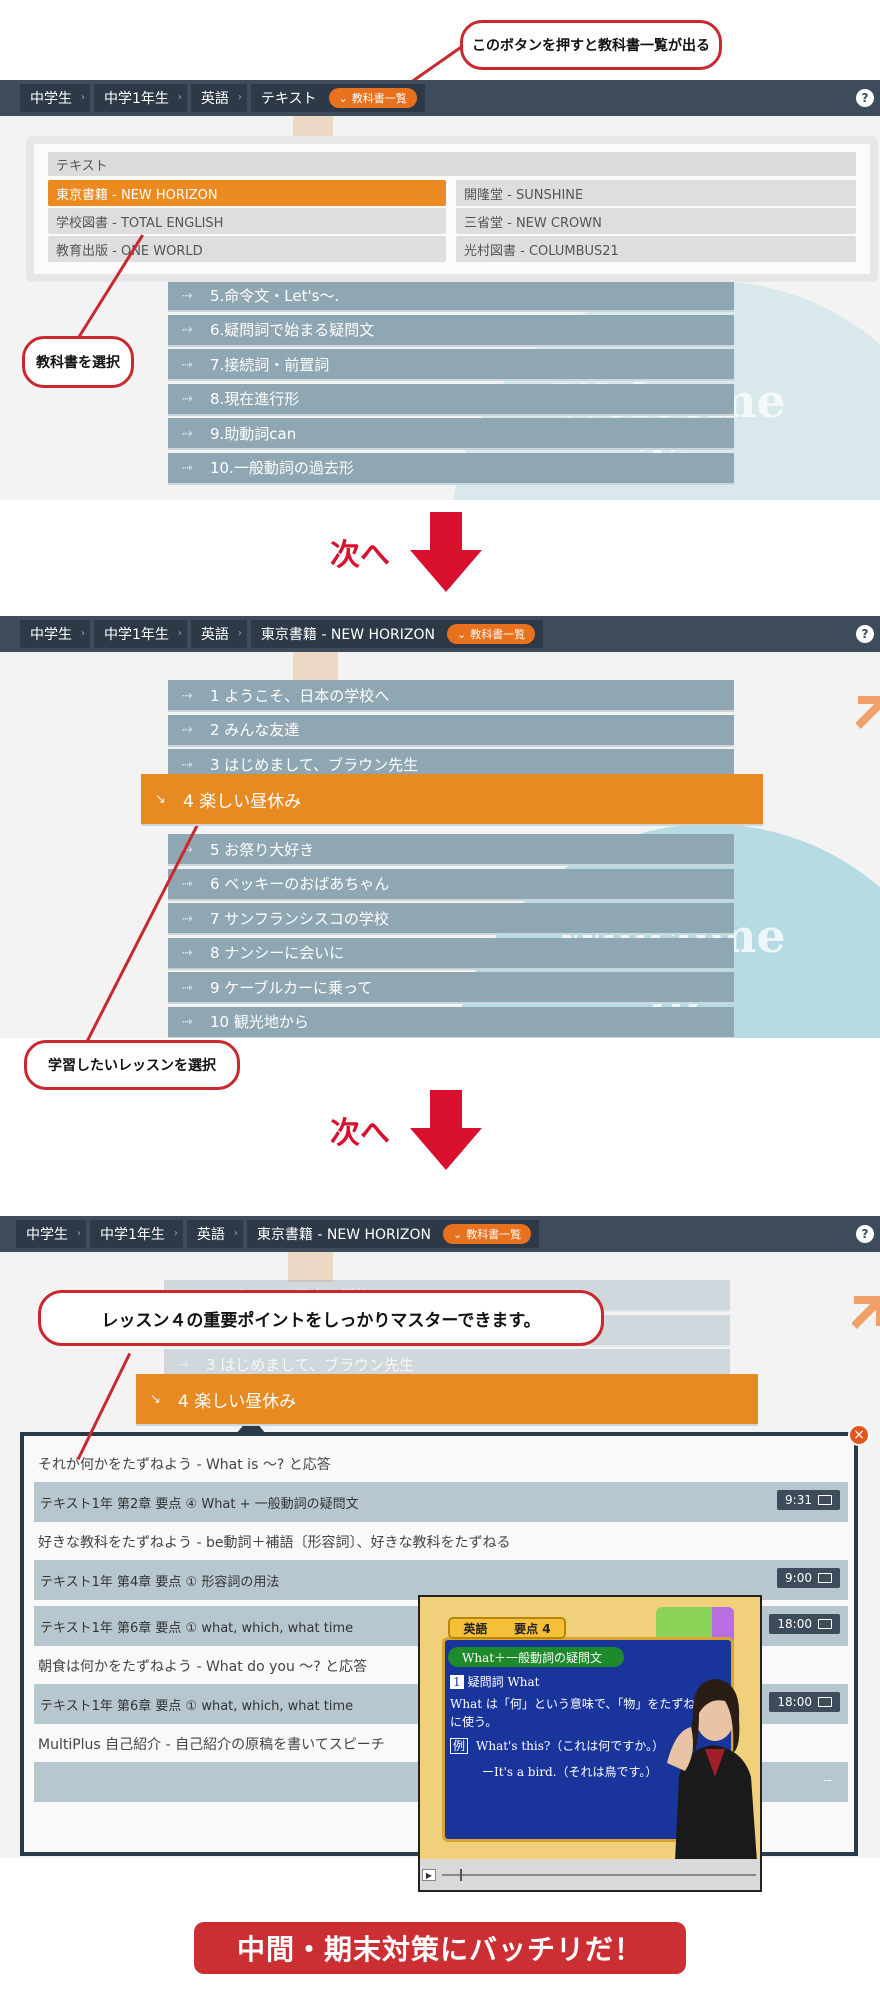  Describe the element at coordinates (451, 696) in the screenshot. I see `lesson-item: ⤑ 1 ようこそ、日本の学校へ` at that location.